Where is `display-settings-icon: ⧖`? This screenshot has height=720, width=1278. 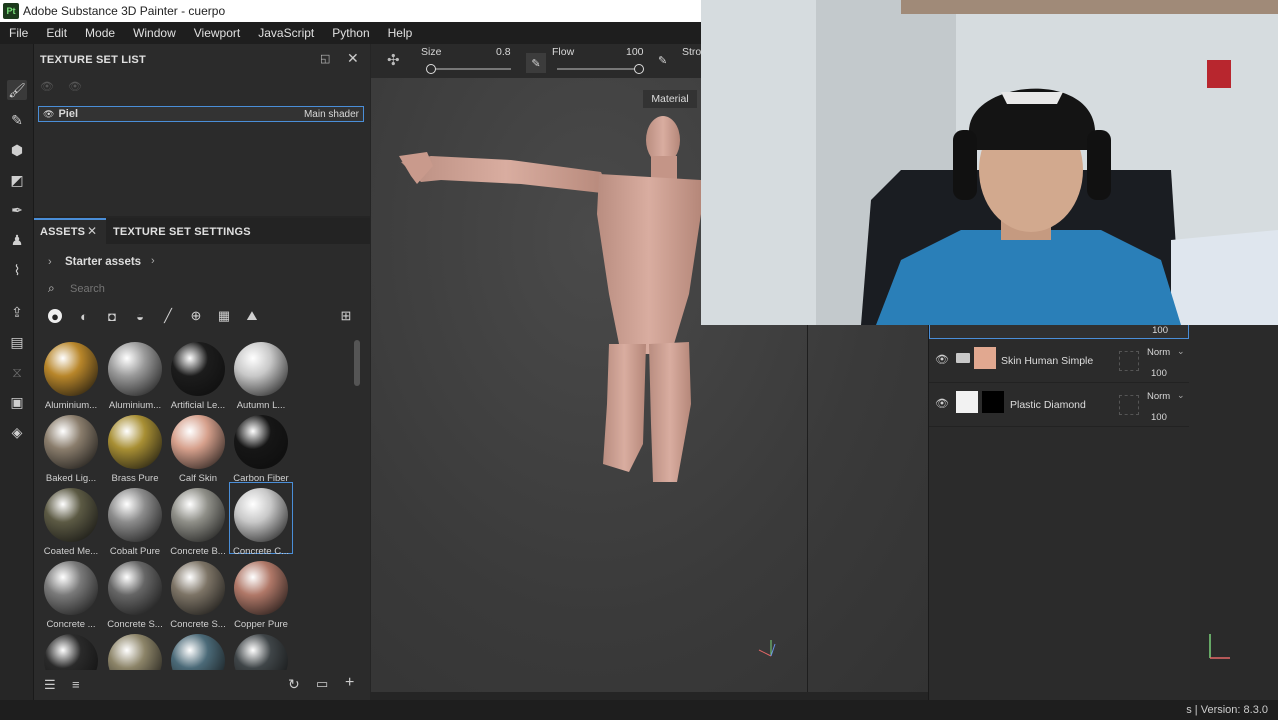
display-settings-icon: ⧖ is located at coordinates (17, 372).